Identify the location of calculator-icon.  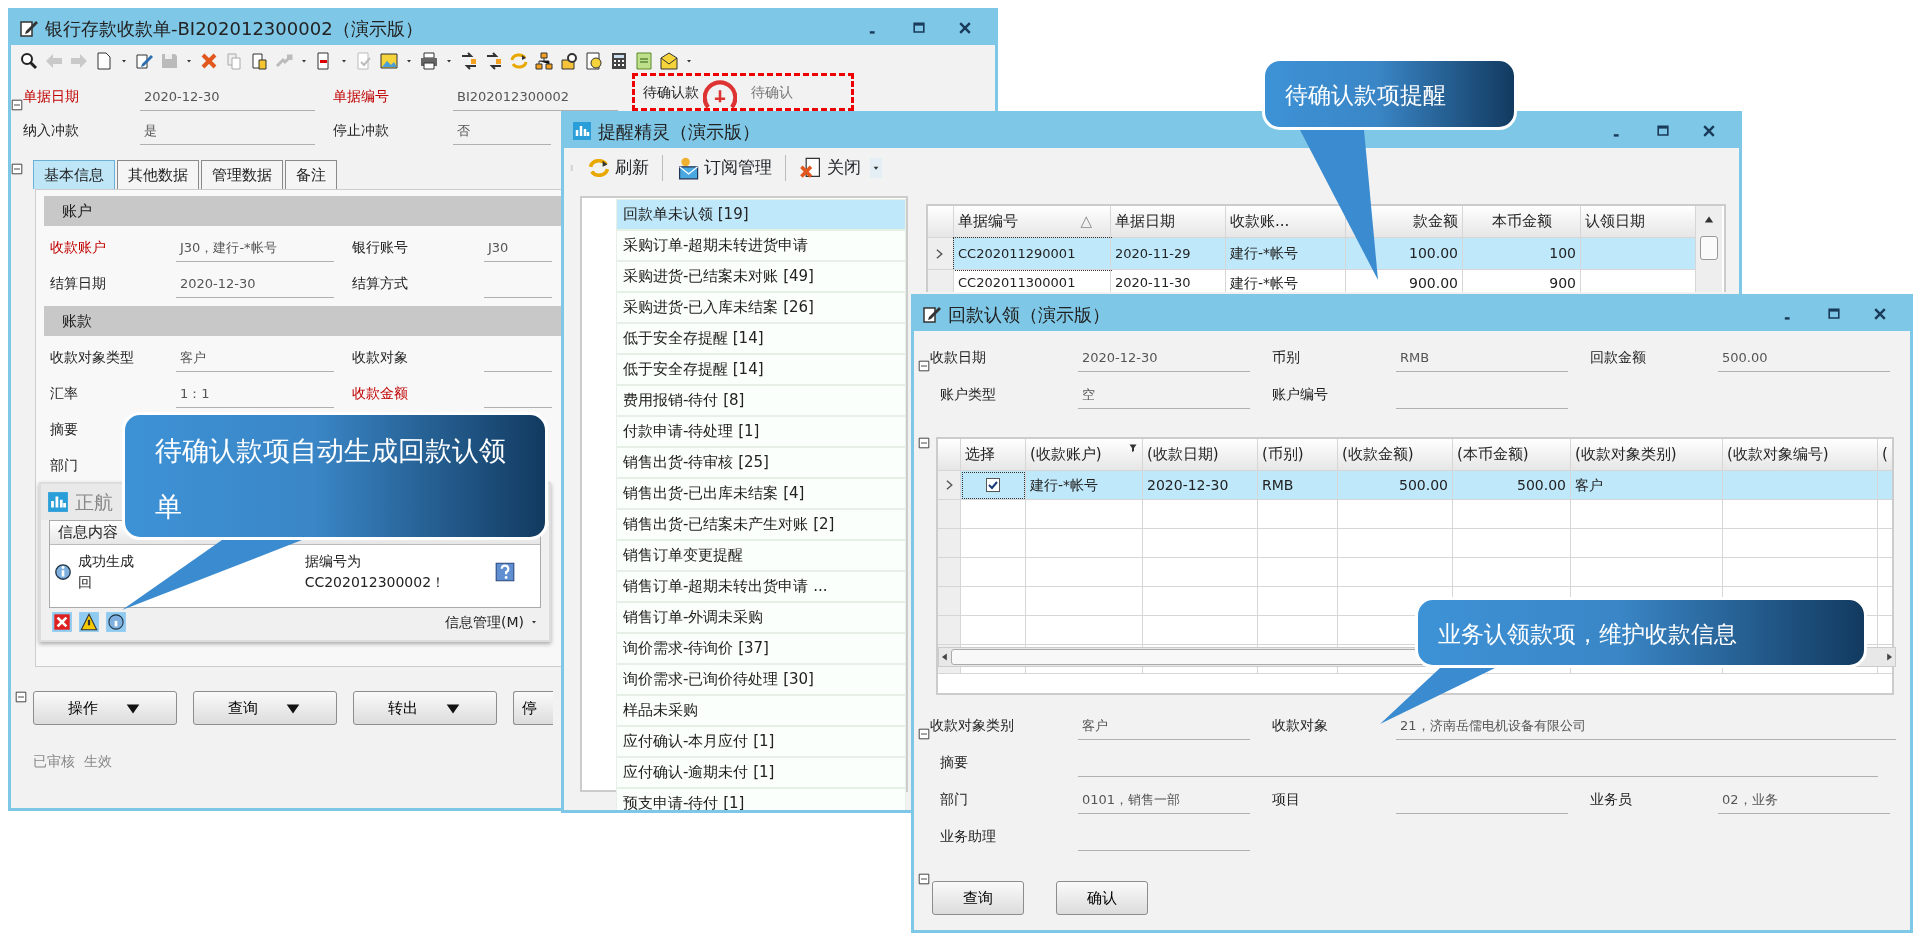
(619, 61).